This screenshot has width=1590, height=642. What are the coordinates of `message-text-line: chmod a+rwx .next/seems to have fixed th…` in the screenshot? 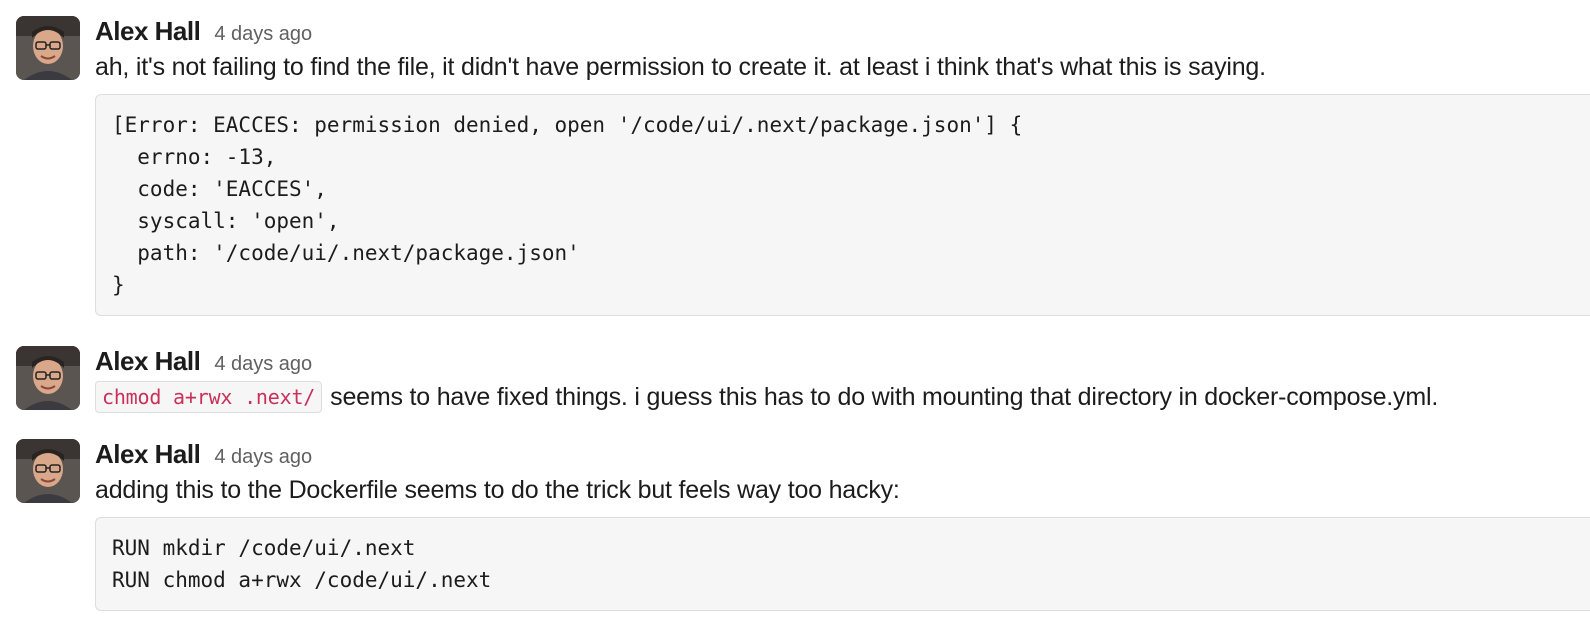 It's located at (842, 397).